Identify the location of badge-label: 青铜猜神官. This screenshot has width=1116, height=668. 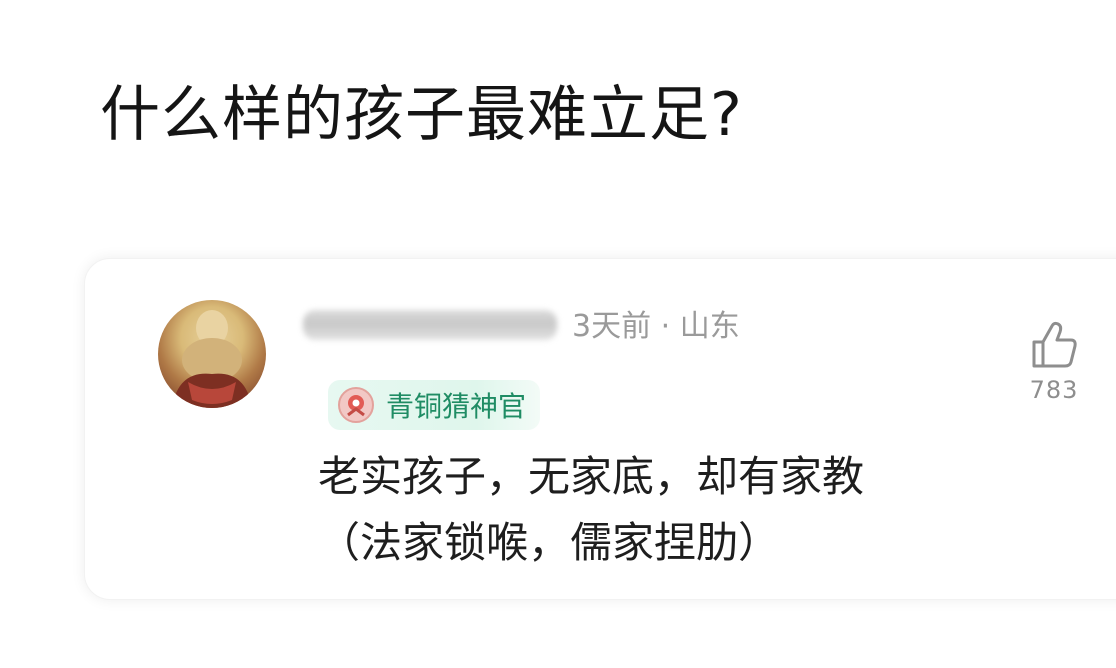
(456, 406).